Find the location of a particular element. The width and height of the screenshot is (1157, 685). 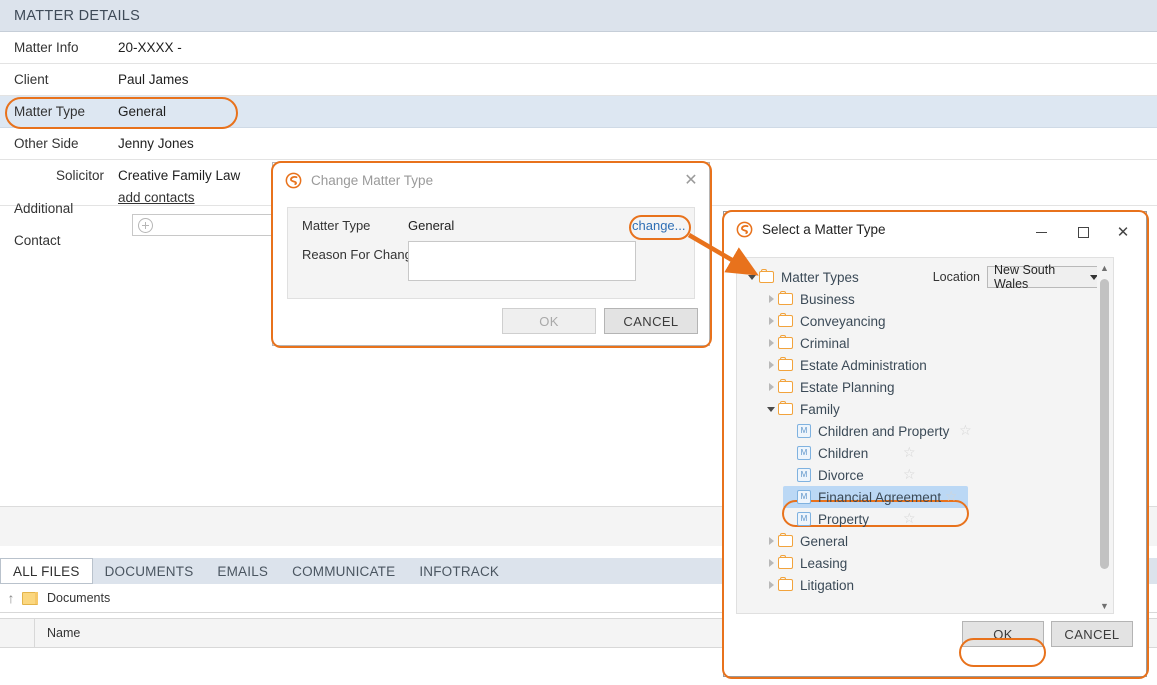

tree-item-leasing: Leasing is located at coordinates (915, 563).